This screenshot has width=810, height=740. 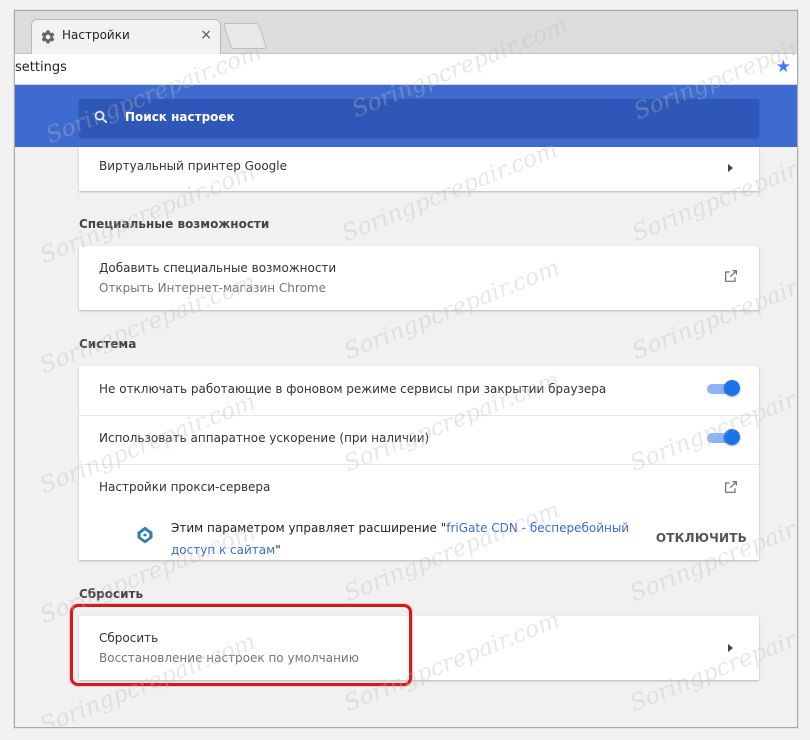 What do you see at coordinates (108, 344) in the screenshot?
I see `section-system-title: Система` at bounding box center [108, 344].